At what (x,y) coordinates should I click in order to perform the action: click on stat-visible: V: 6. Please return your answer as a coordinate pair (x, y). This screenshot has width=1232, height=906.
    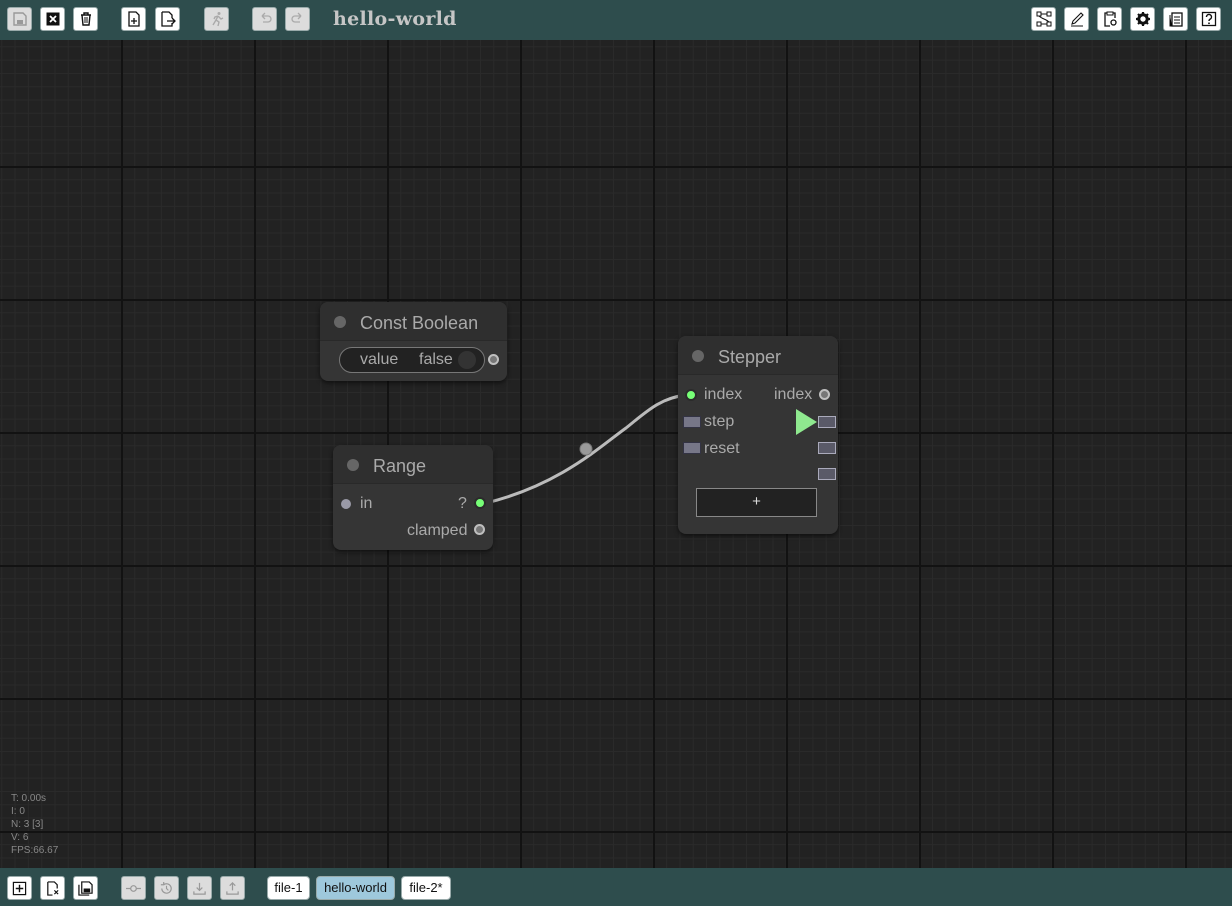
    Looking at the image, I should click on (20, 837).